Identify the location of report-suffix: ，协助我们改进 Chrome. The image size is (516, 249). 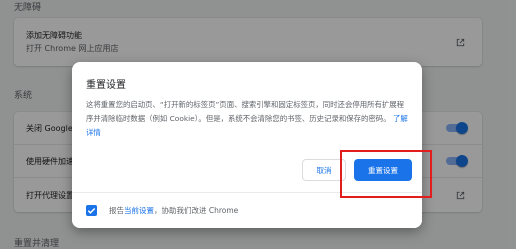
(196, 210).